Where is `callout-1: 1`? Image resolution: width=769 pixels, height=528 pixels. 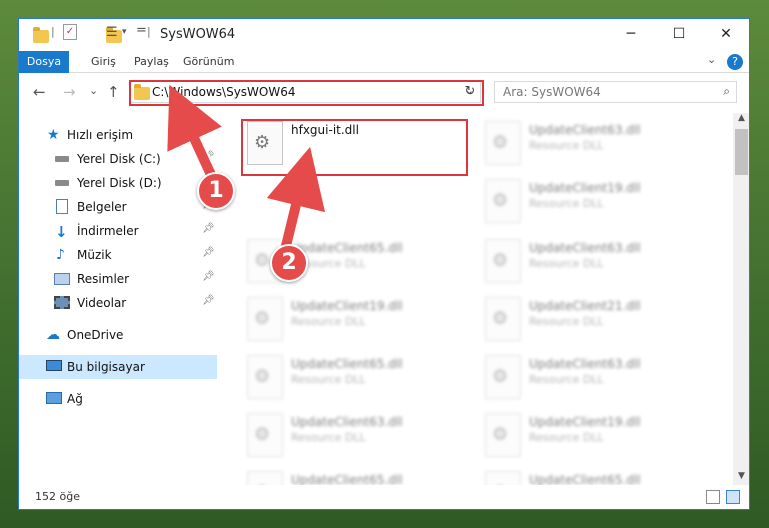
callout-1: 1 is located at coordinates (216, 191).